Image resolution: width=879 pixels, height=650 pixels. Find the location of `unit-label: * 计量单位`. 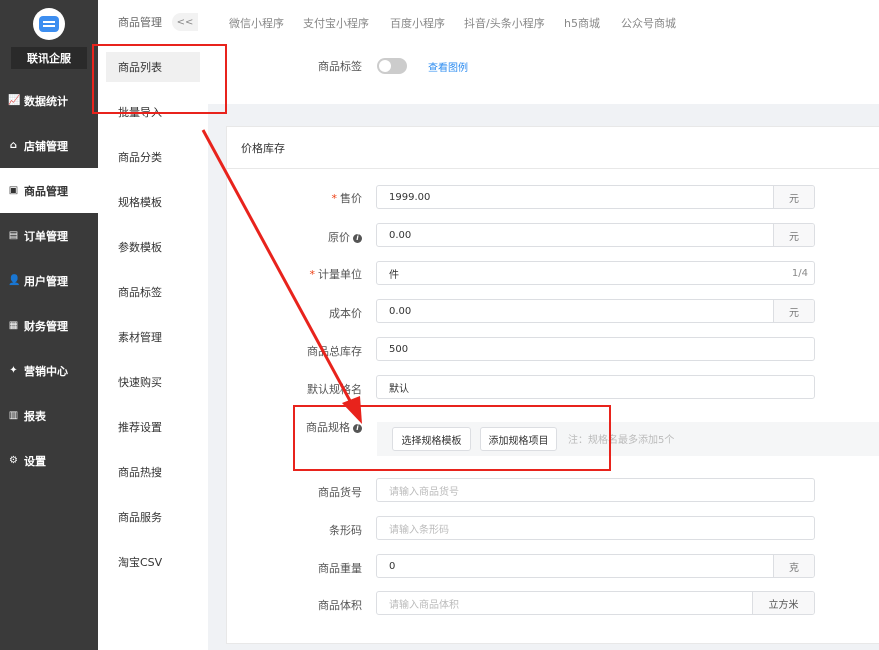

unit-label: * 计量单位 is located at coordinates (282, 274).